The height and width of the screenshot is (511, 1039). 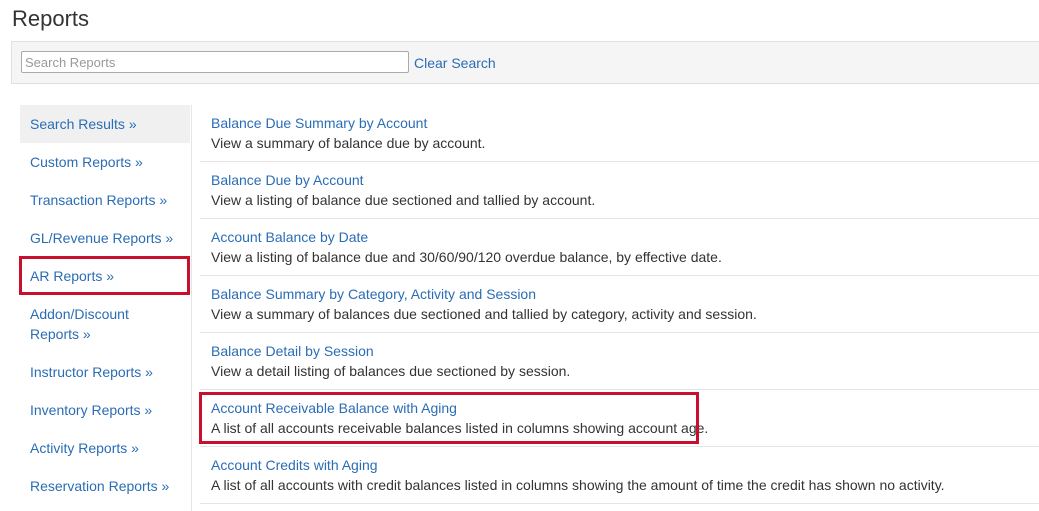 I want to click on search-input, so click(x=215, y=62).